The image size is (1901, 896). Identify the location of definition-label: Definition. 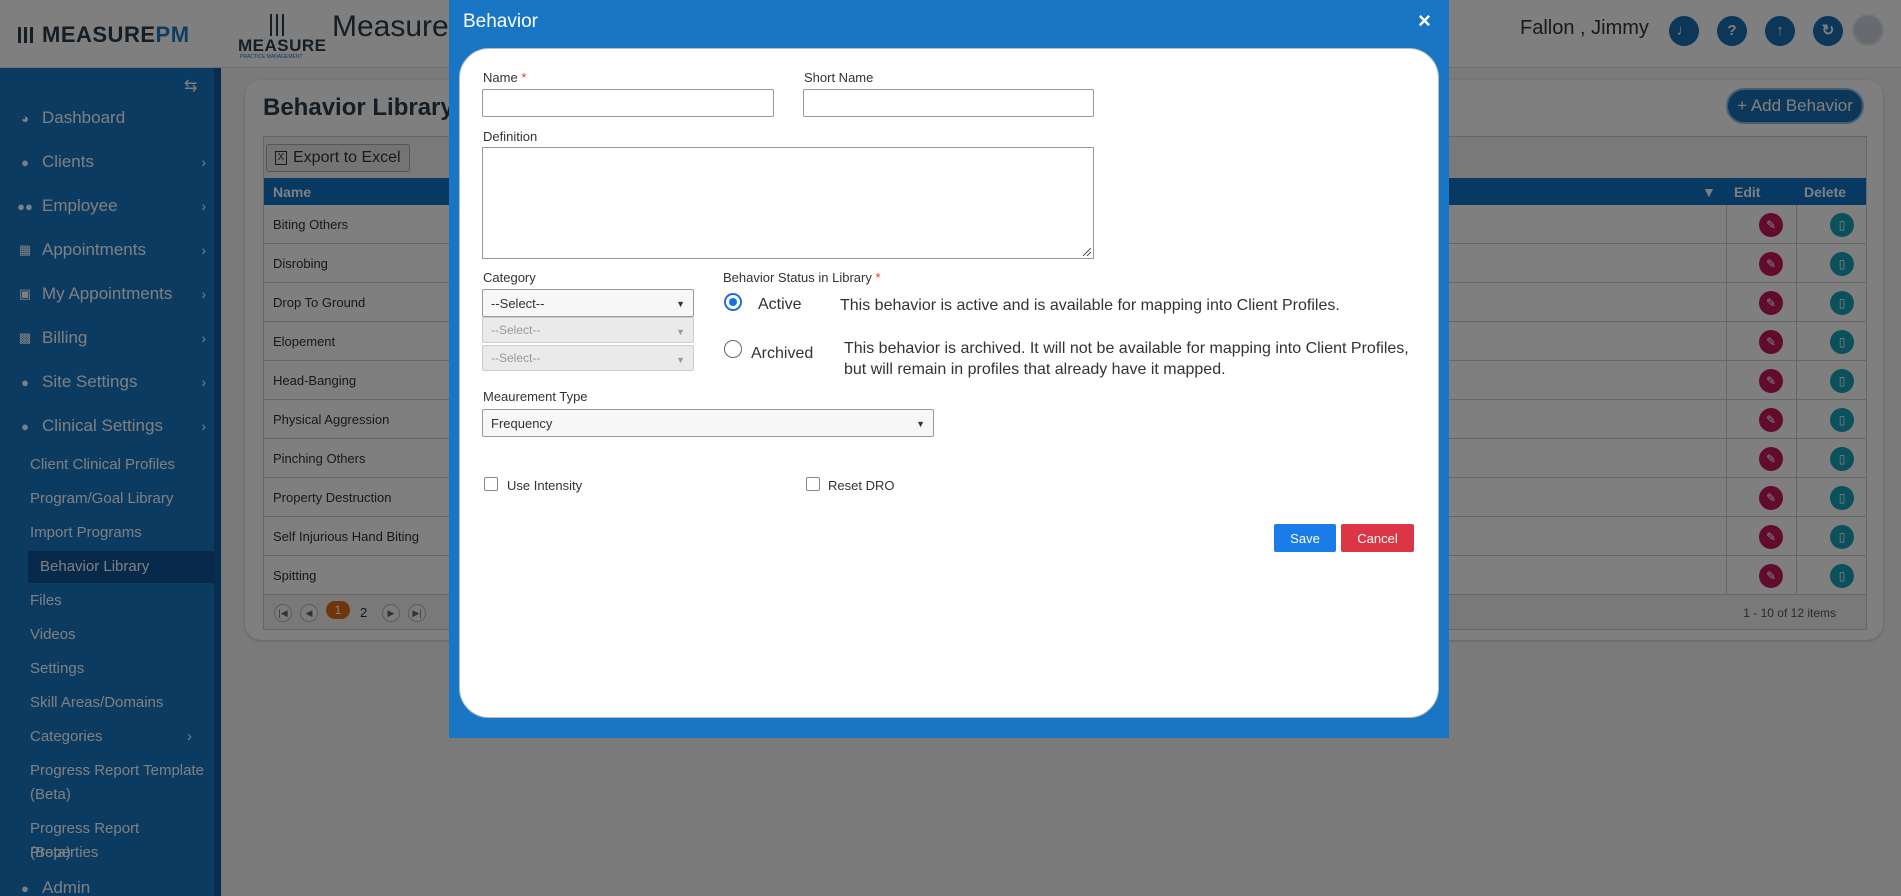
(510, 136).